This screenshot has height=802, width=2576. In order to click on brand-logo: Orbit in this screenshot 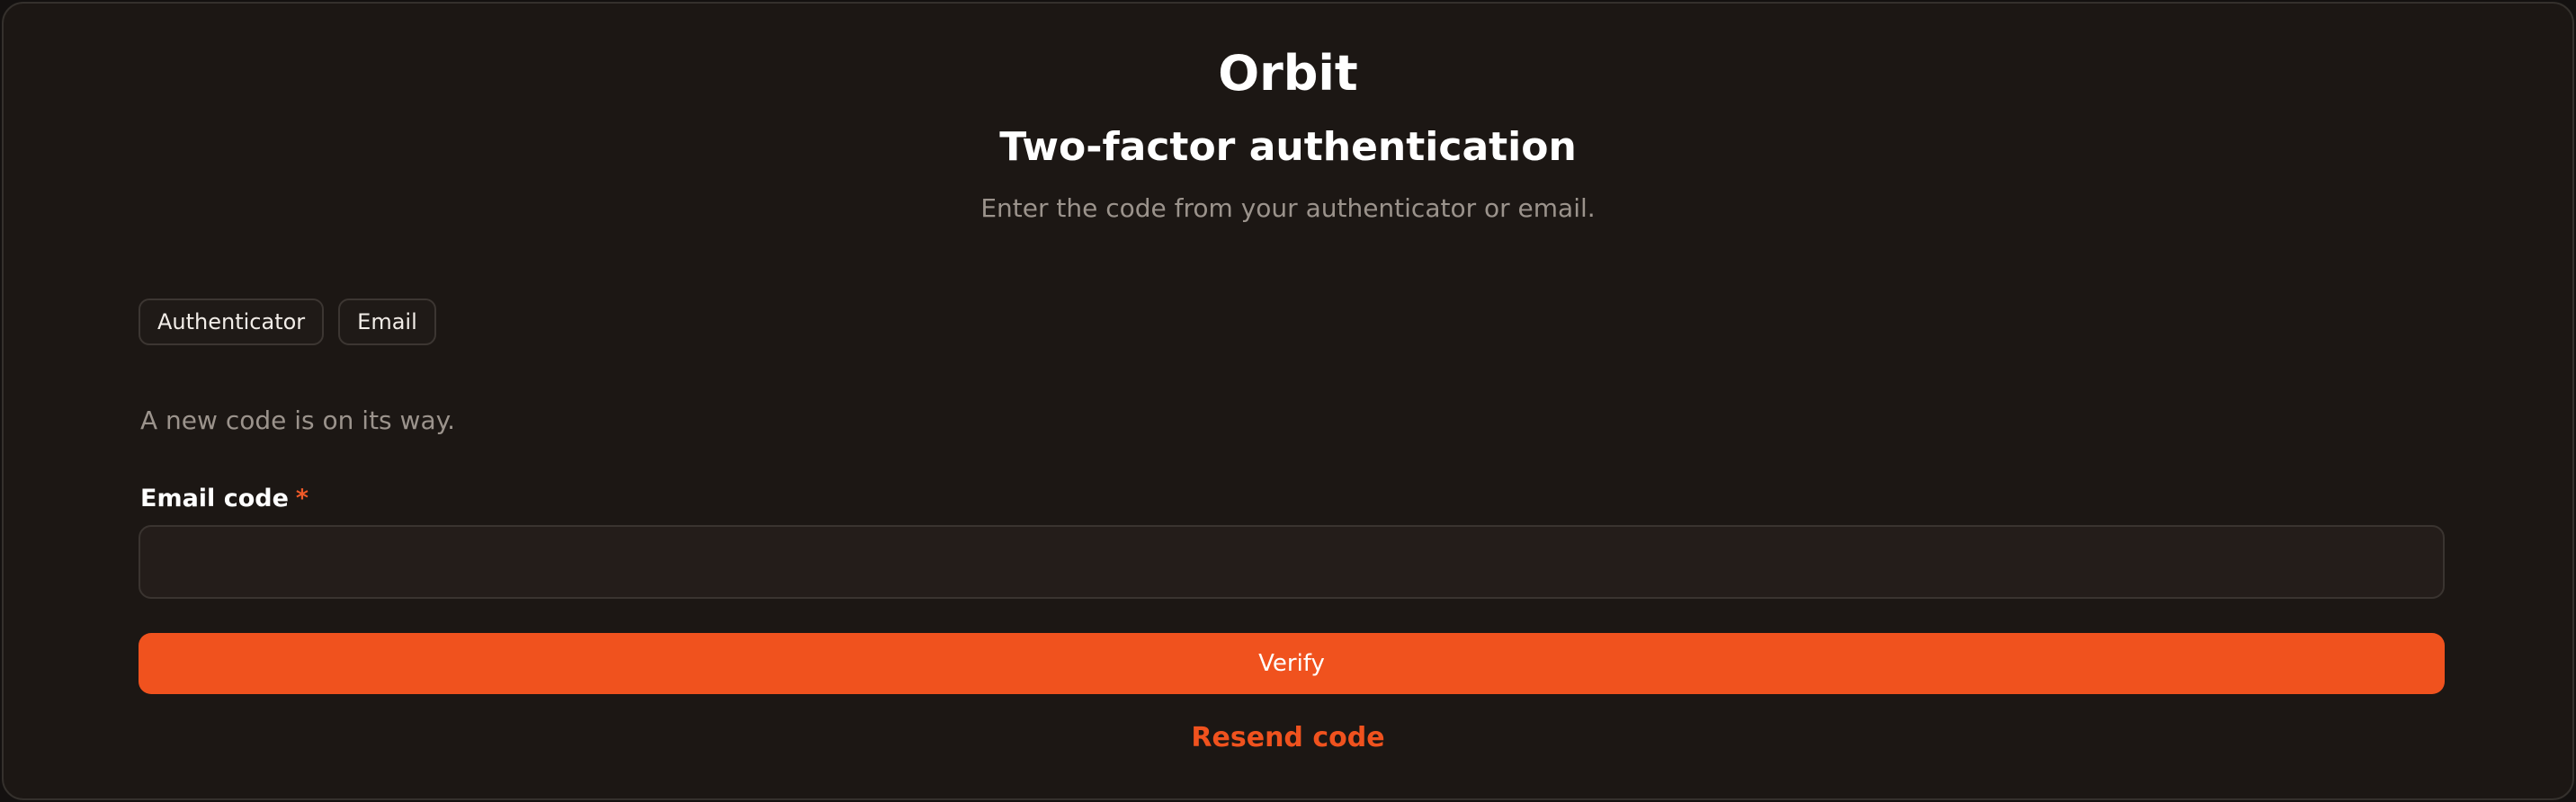, I will do `click(1288, 73)`.